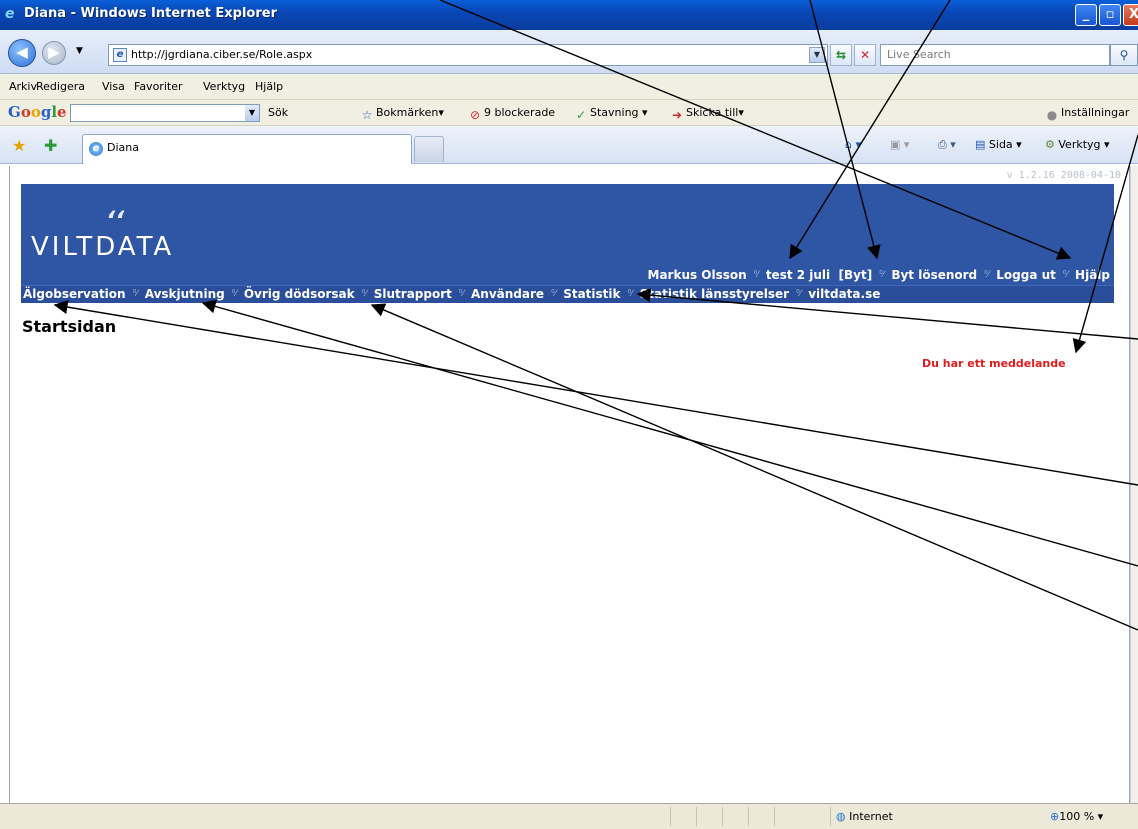 The image size is (1138, 829). What do you see at coordinates (714, 294) in the screenshot?
I see `nav-statistik-lansstyrelser: Statistik länsstyrelser` at bounding box center [714, 294].